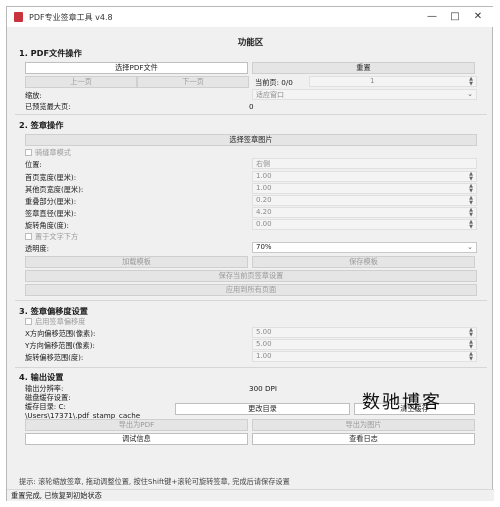 This screenshot has height=507, width=500. What do you see at coordinates (53, 152) in the screenshot?
I see `riding-seal-label: 骑缝章模式` at bounding box center [53, 152].